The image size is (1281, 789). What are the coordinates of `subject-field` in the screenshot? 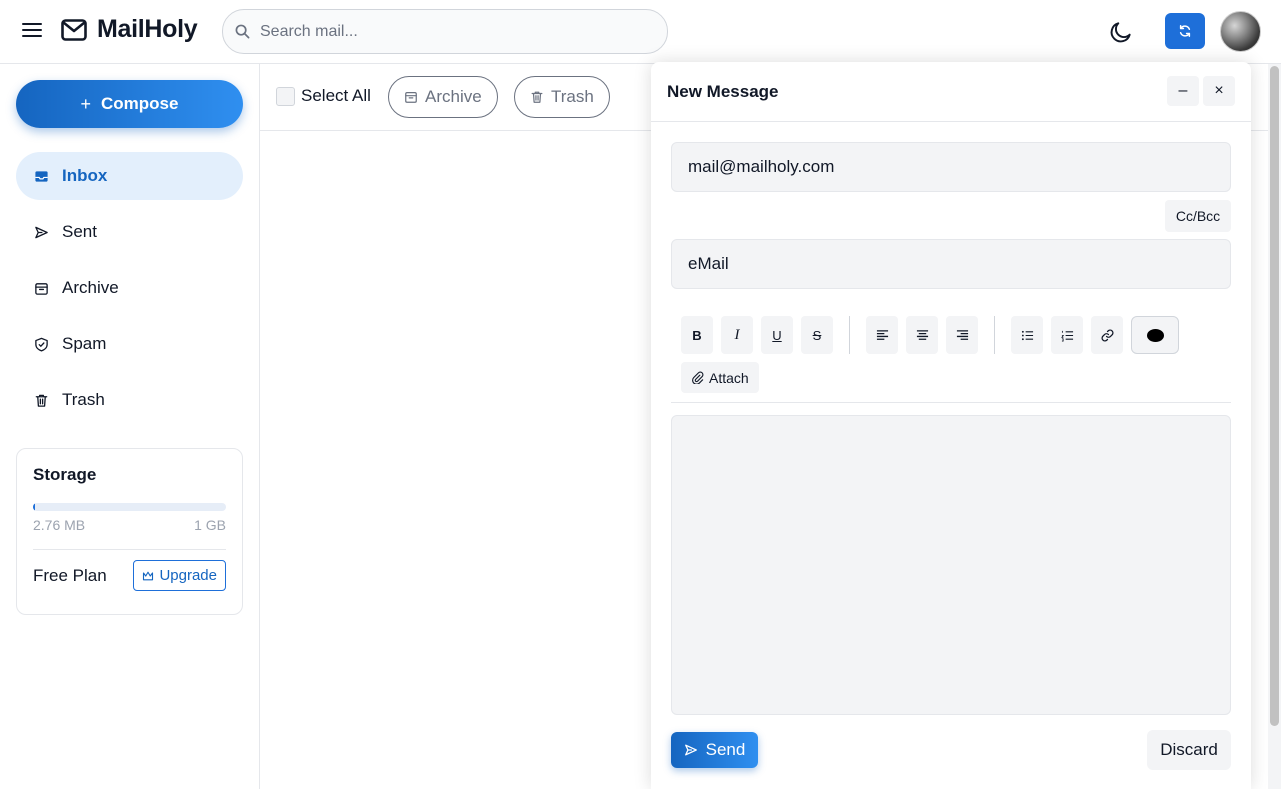 It's located at (951, 264).